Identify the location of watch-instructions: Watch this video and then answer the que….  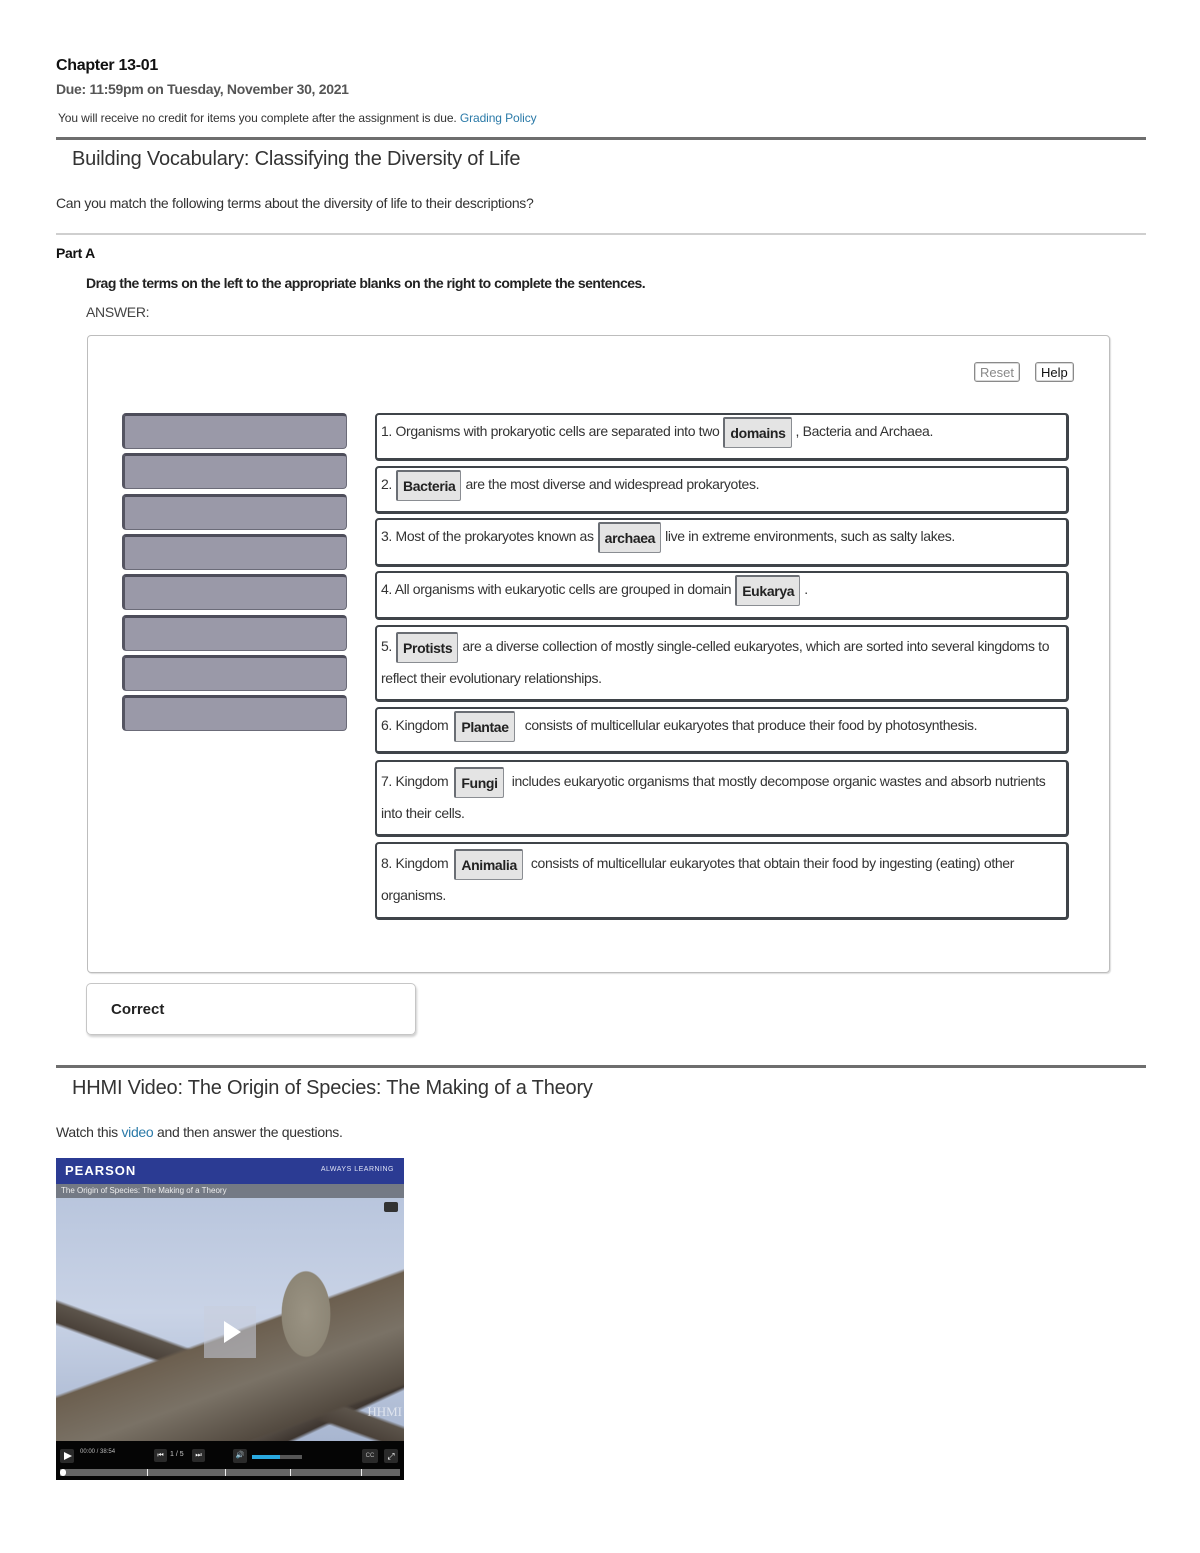
(199, 1132).